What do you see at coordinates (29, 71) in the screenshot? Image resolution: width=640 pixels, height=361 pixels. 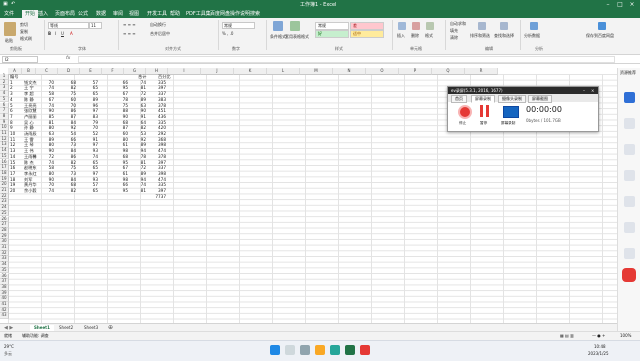 I see `column-header: B` at bounding box center [29, 71].